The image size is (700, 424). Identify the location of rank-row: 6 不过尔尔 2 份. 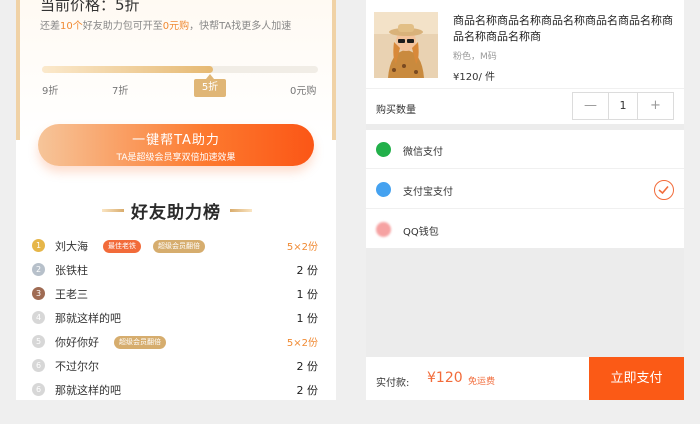
(175, 367).